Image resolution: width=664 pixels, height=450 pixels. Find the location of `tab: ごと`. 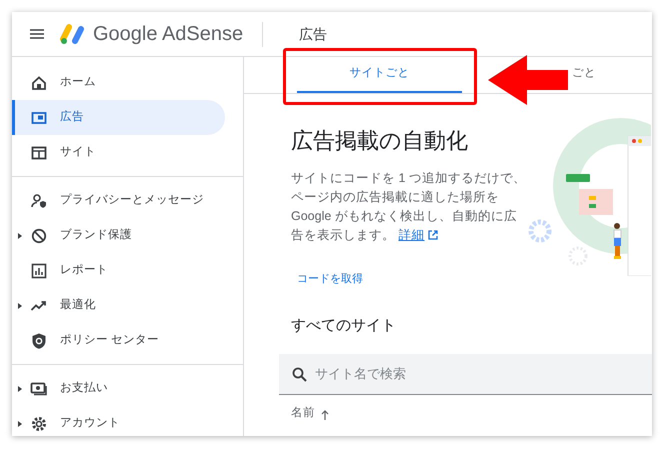

tab: ごと is located at coordinates (544, 75).